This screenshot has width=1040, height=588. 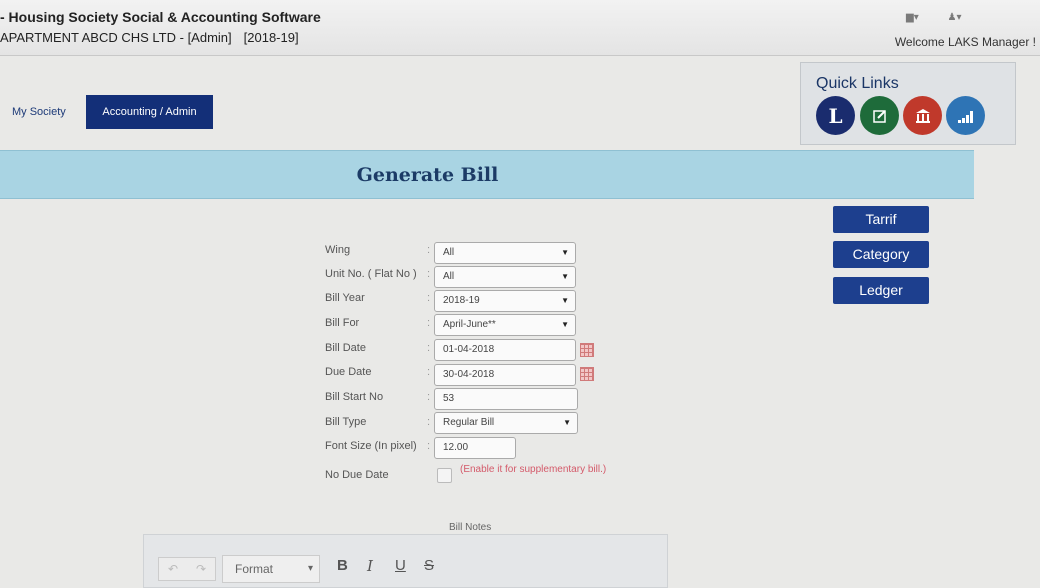 I want to click on mail-icon: ▆▾, so click(x=912, y=17).